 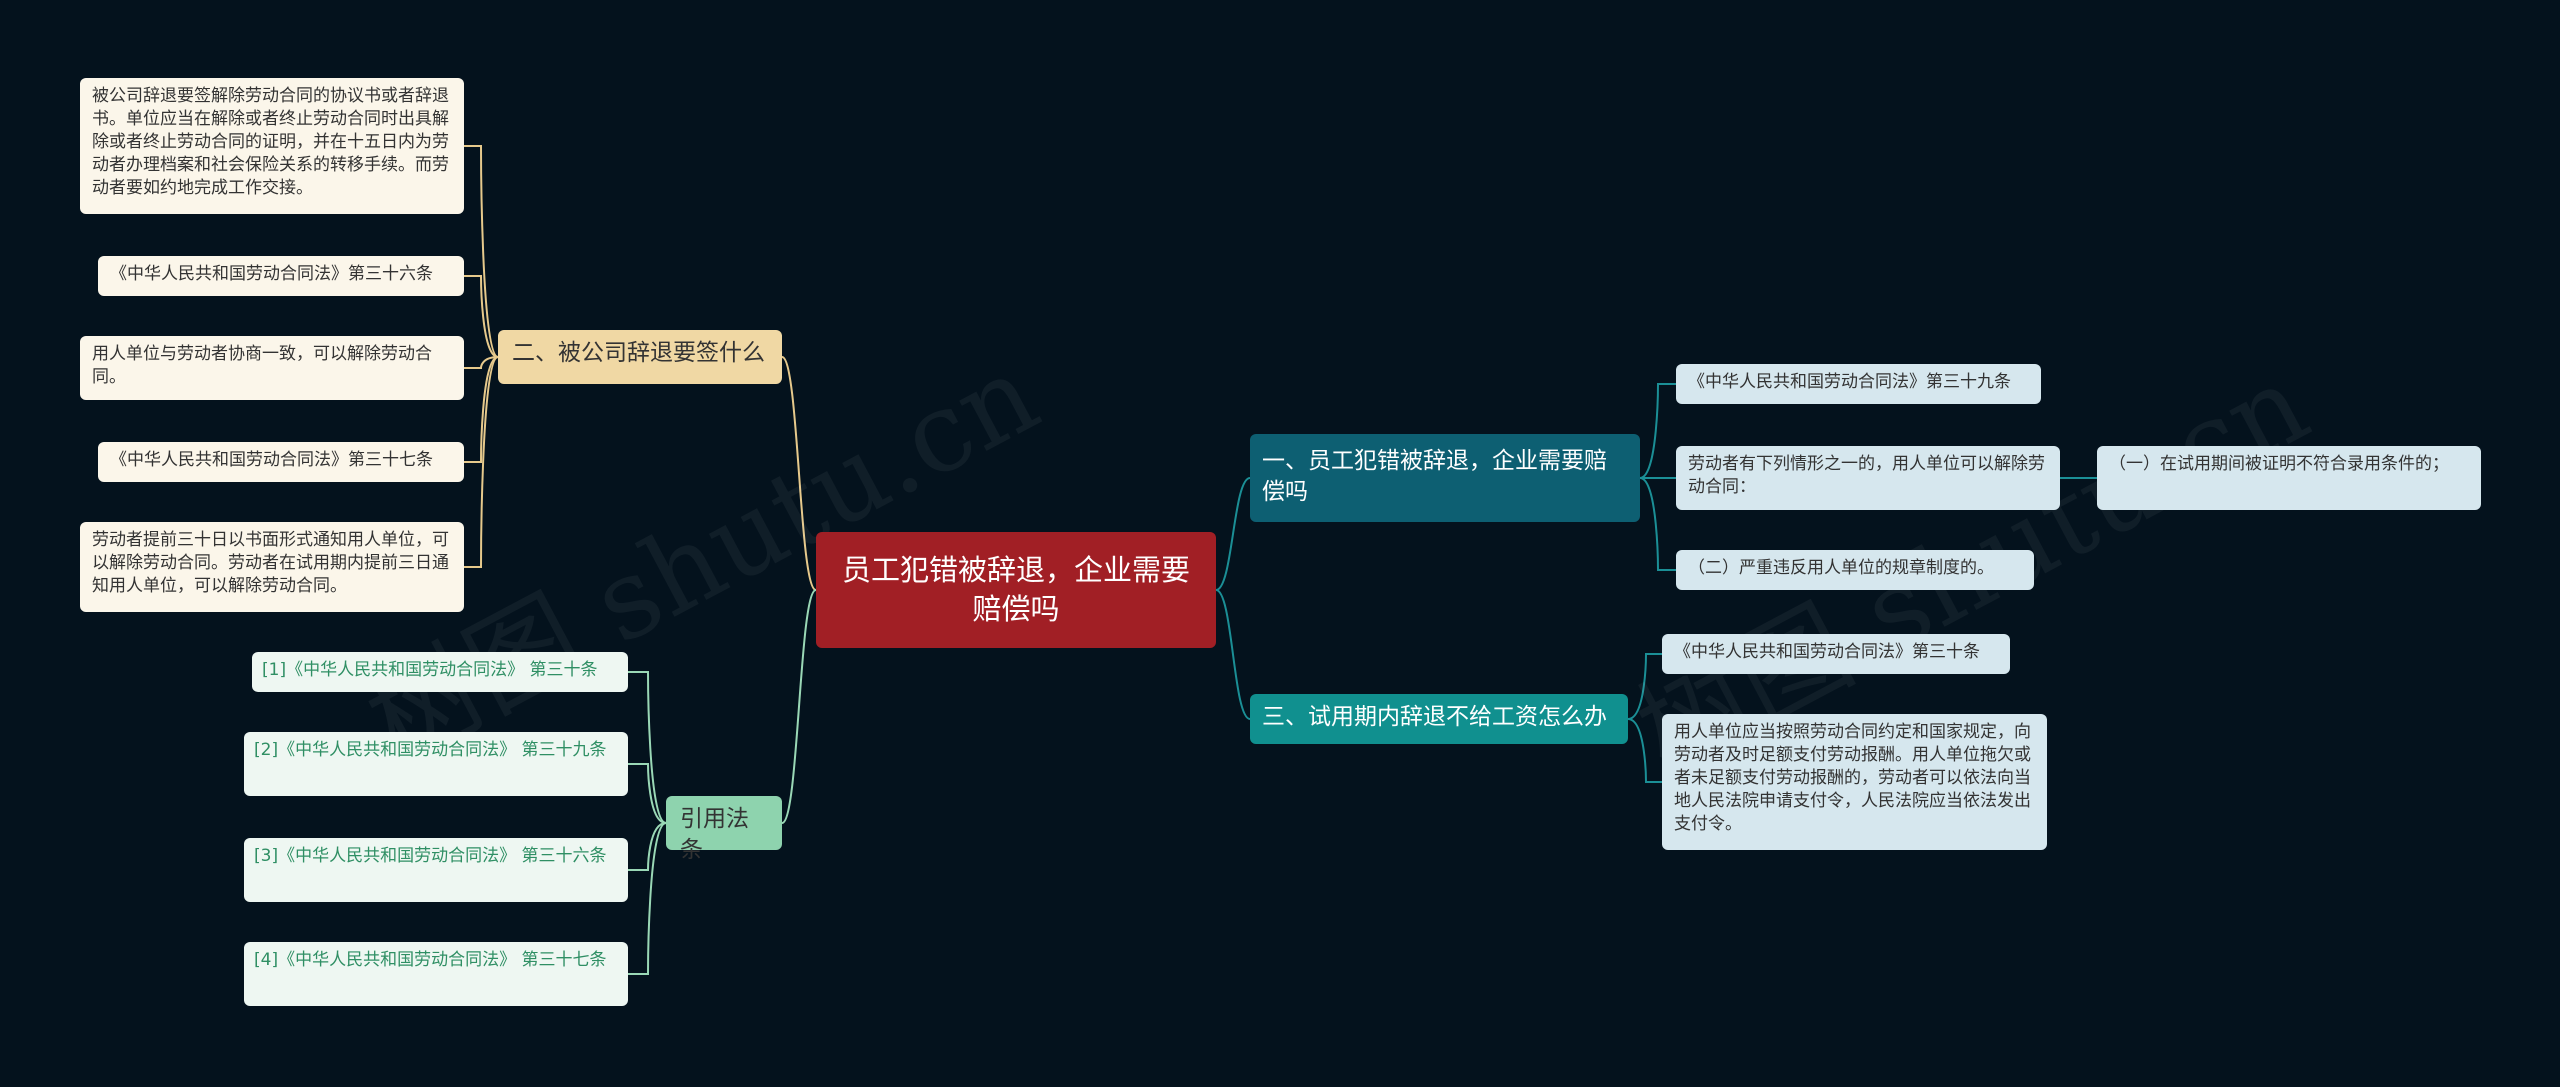 I want to click on citation-item: [4]《中华人民共和国劳动合同法》 第三十七条, so click(x=436, y=974).